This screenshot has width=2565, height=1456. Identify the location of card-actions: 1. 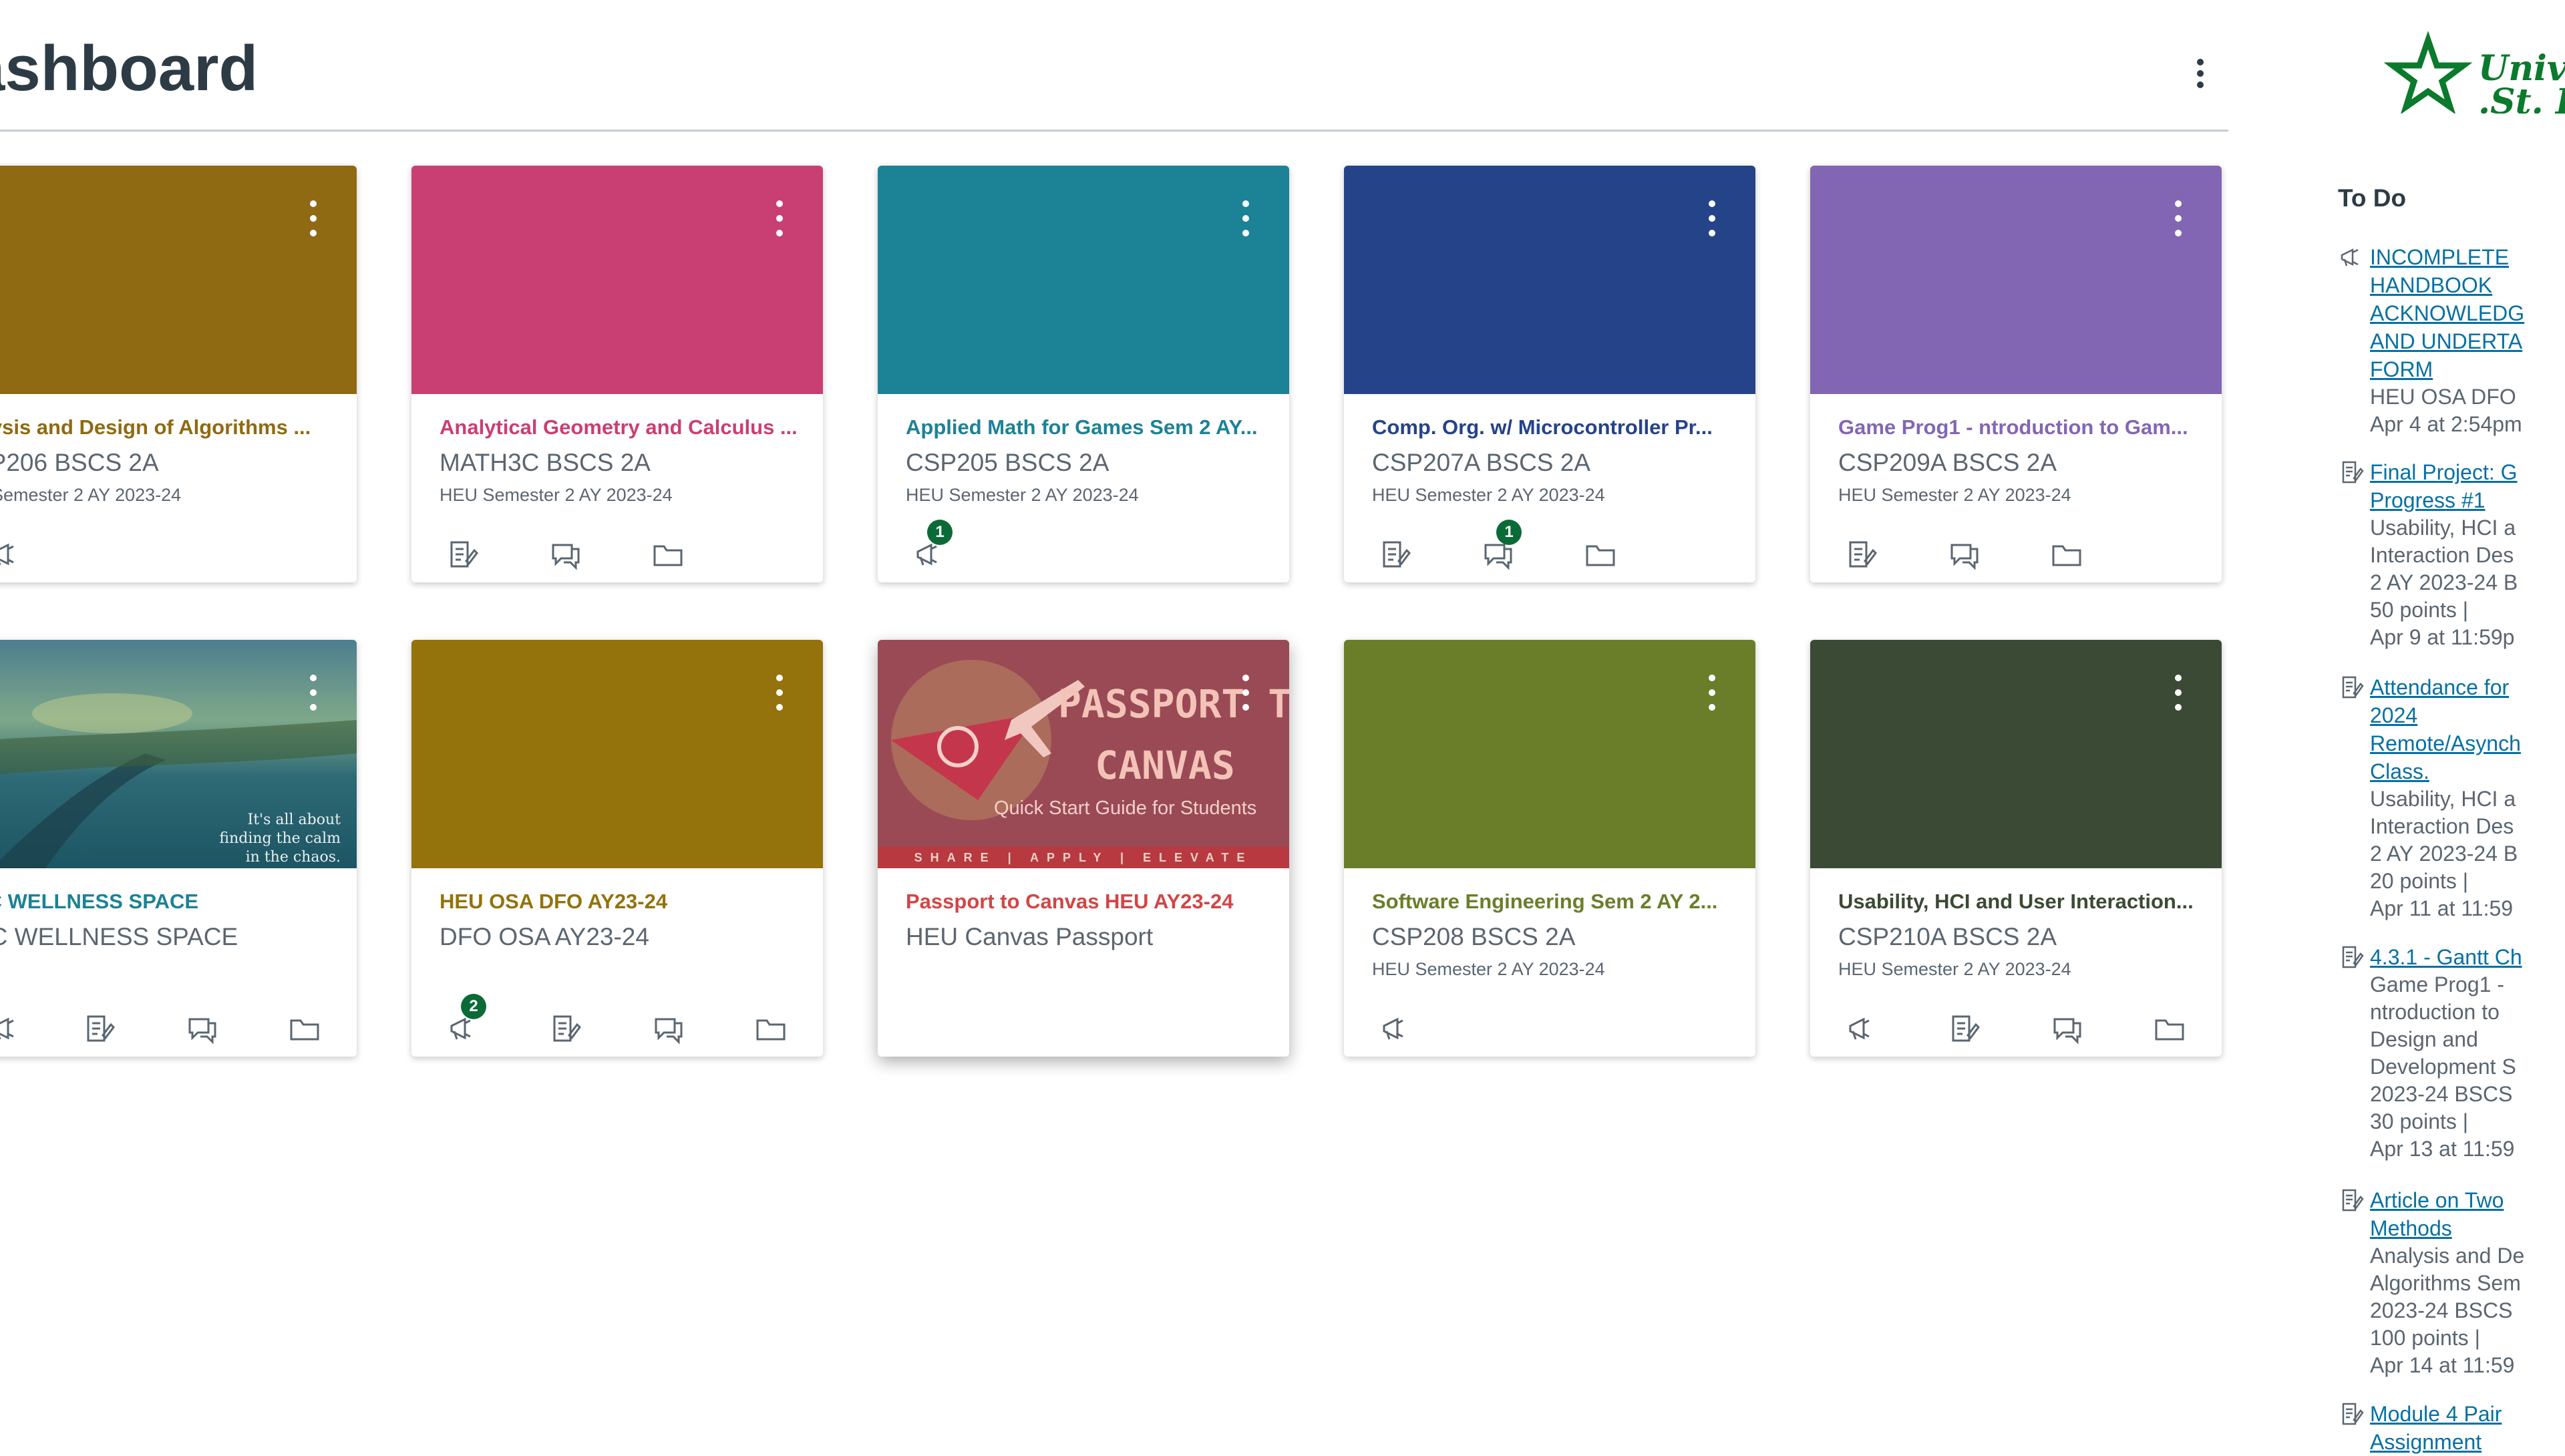
(1083, 550).